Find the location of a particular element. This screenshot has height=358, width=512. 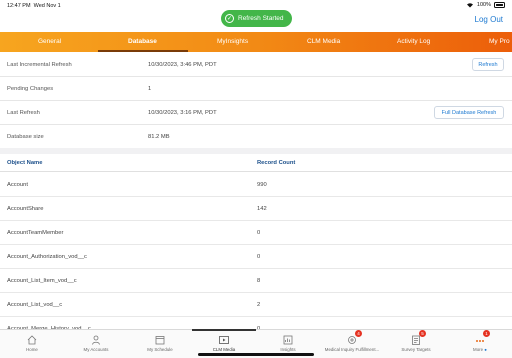

info-label: Database size is located at coordinates (25, 137).